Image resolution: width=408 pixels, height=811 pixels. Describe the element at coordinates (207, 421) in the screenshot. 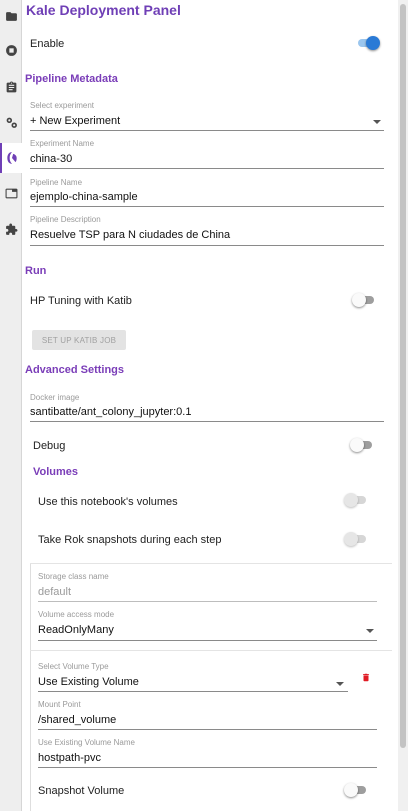

I see `docker-image-underline` at that location.